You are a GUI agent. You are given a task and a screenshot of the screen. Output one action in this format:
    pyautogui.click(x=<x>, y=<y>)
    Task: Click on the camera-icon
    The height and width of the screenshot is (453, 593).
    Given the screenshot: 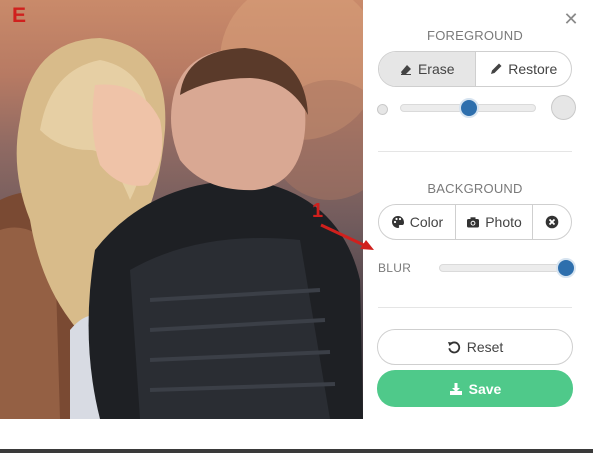 What is the action you would take?
    pyautogui.click(x=473, y=222)
    